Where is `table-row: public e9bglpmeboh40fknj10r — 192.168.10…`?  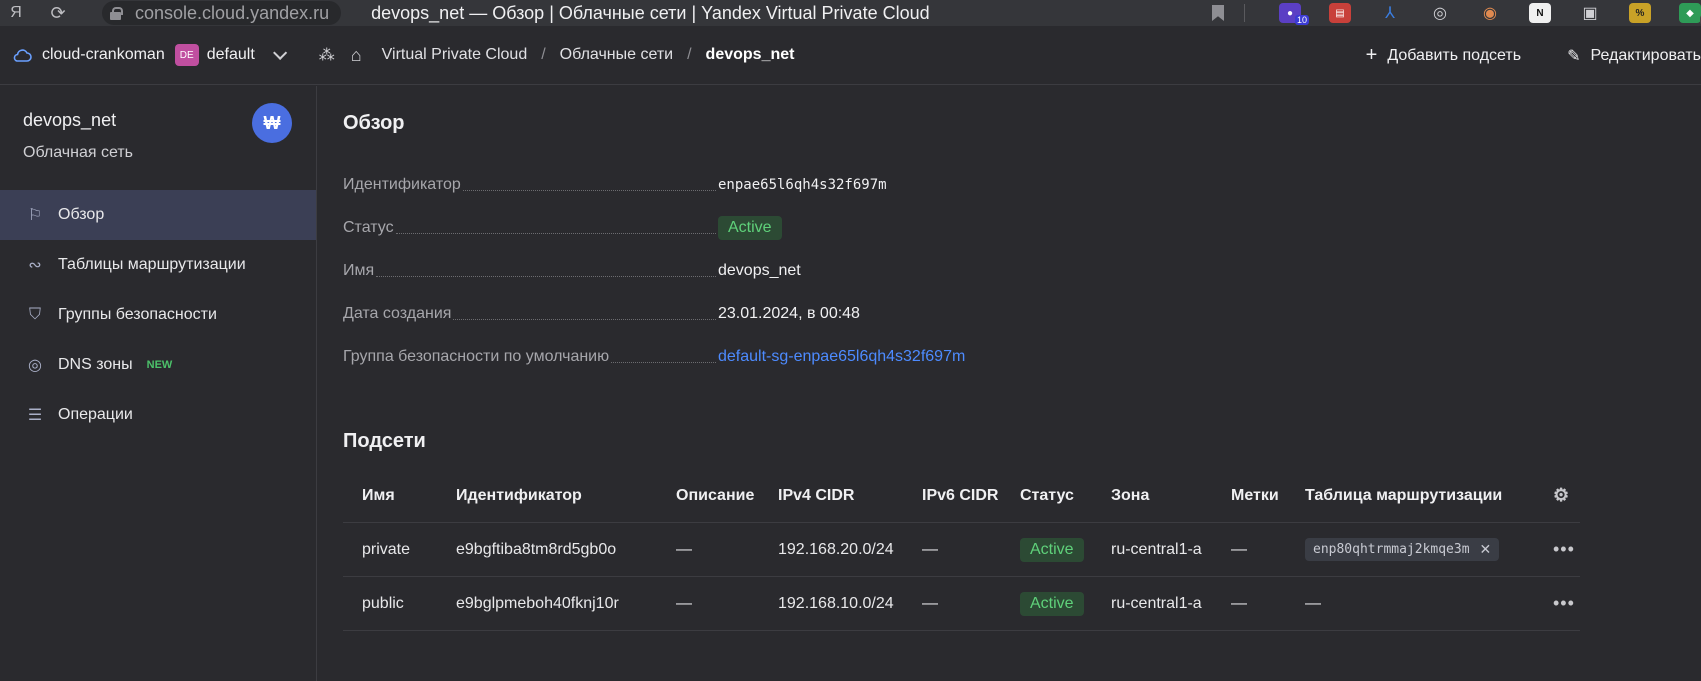
table-row: public e9bglpmeboh40fknj10r — 192.168.10… is located at coordinates (961, 604).